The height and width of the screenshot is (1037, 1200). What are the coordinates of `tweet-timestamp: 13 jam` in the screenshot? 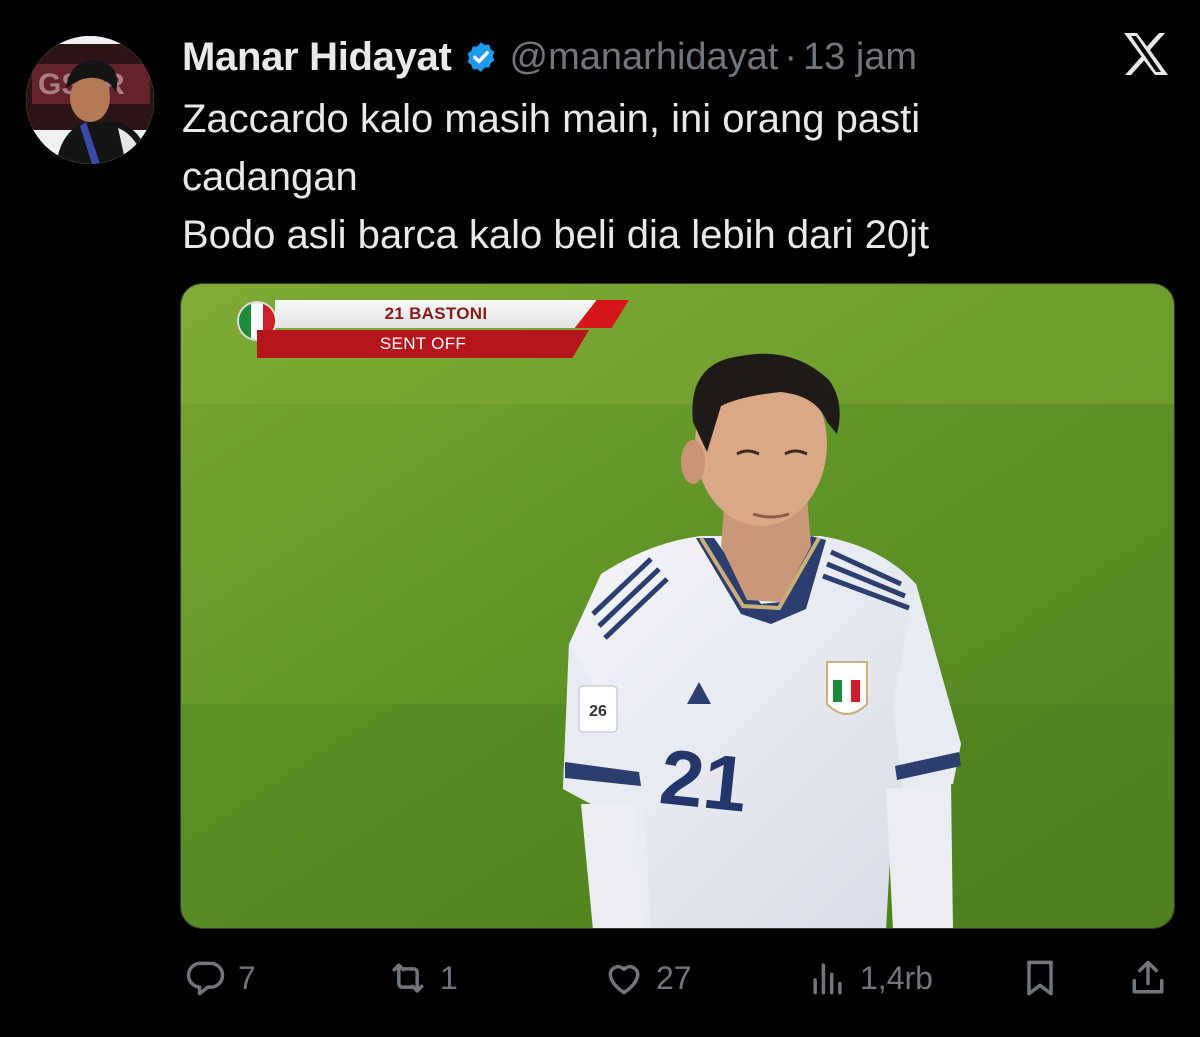 It's located at (860, 57).